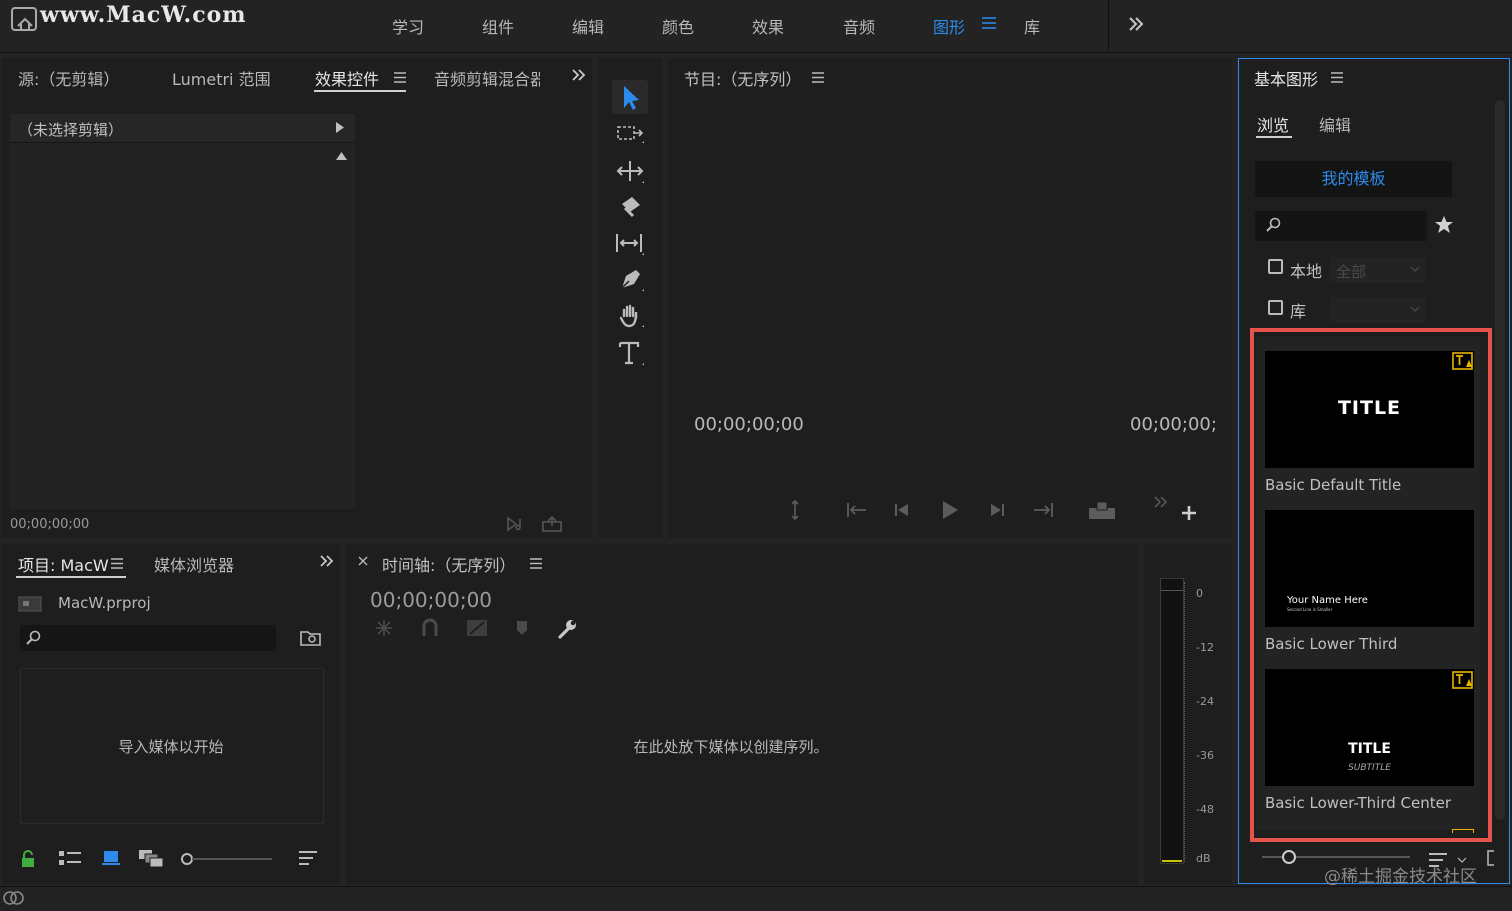  What do you see at coordinates (194, 564) in the screenshot?
I see `tab-media-browser: 媒体浏览器` at bounding box center [194, 564].